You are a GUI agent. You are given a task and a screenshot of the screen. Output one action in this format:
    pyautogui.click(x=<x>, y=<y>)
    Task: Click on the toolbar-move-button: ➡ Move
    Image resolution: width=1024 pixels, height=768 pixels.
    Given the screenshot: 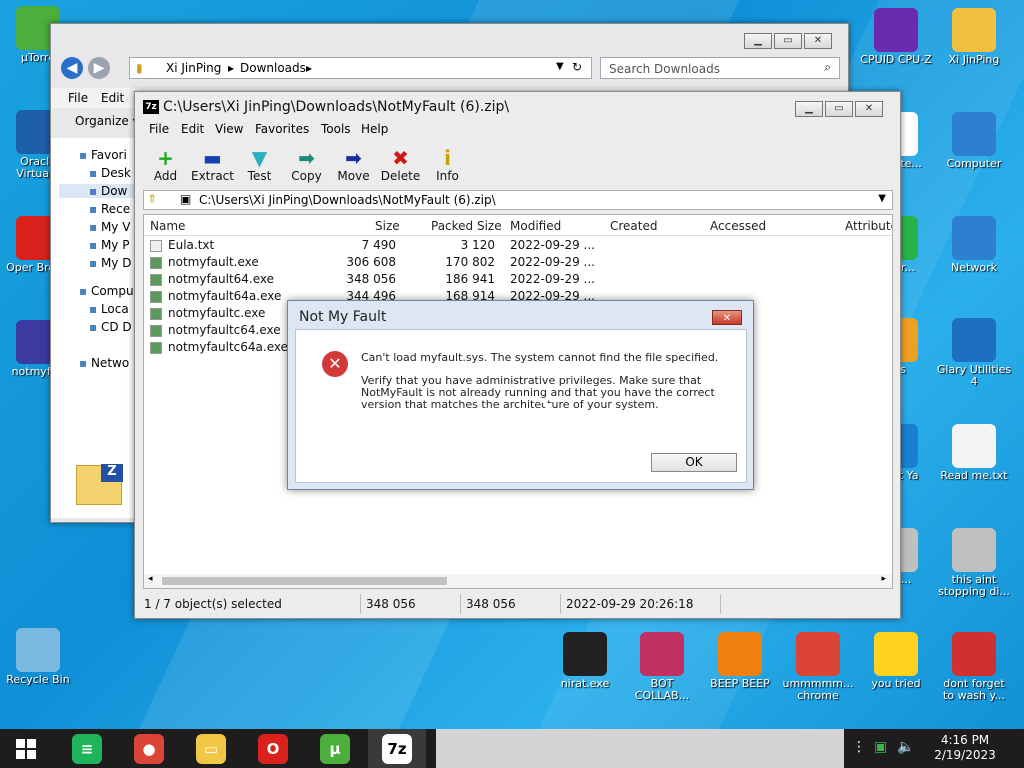 What is the action you would take?
    pyautogui.click(x=353, y=165)
    